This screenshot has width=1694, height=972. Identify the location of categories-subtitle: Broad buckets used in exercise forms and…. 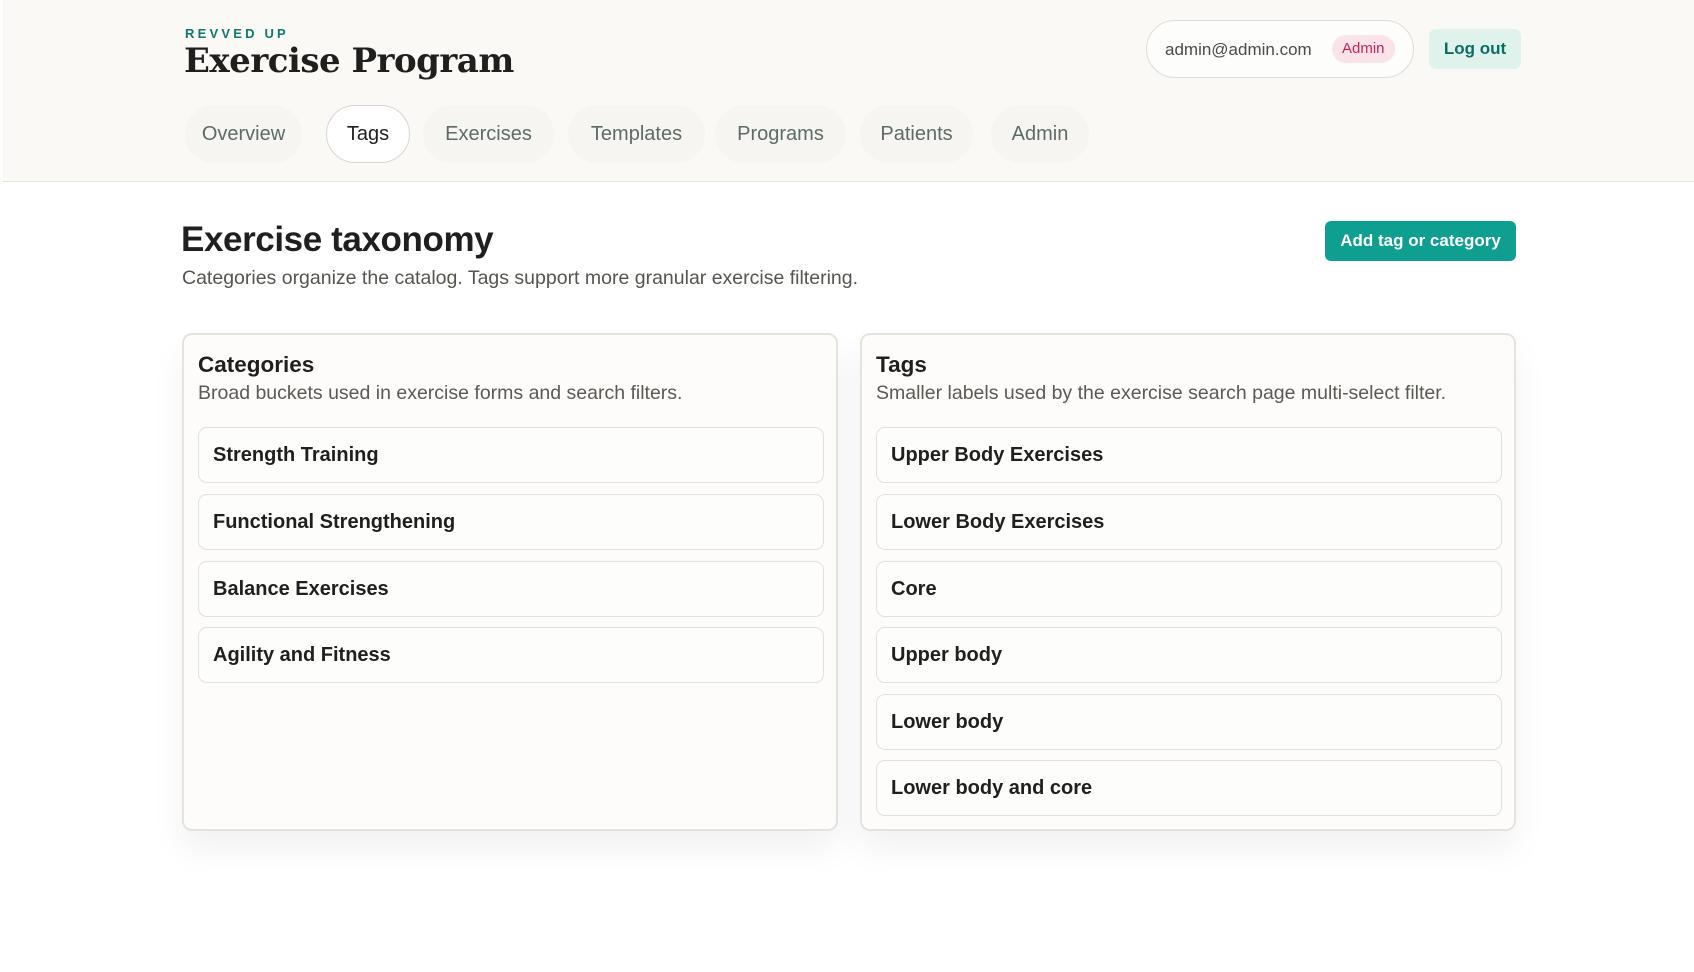
(440, 393).